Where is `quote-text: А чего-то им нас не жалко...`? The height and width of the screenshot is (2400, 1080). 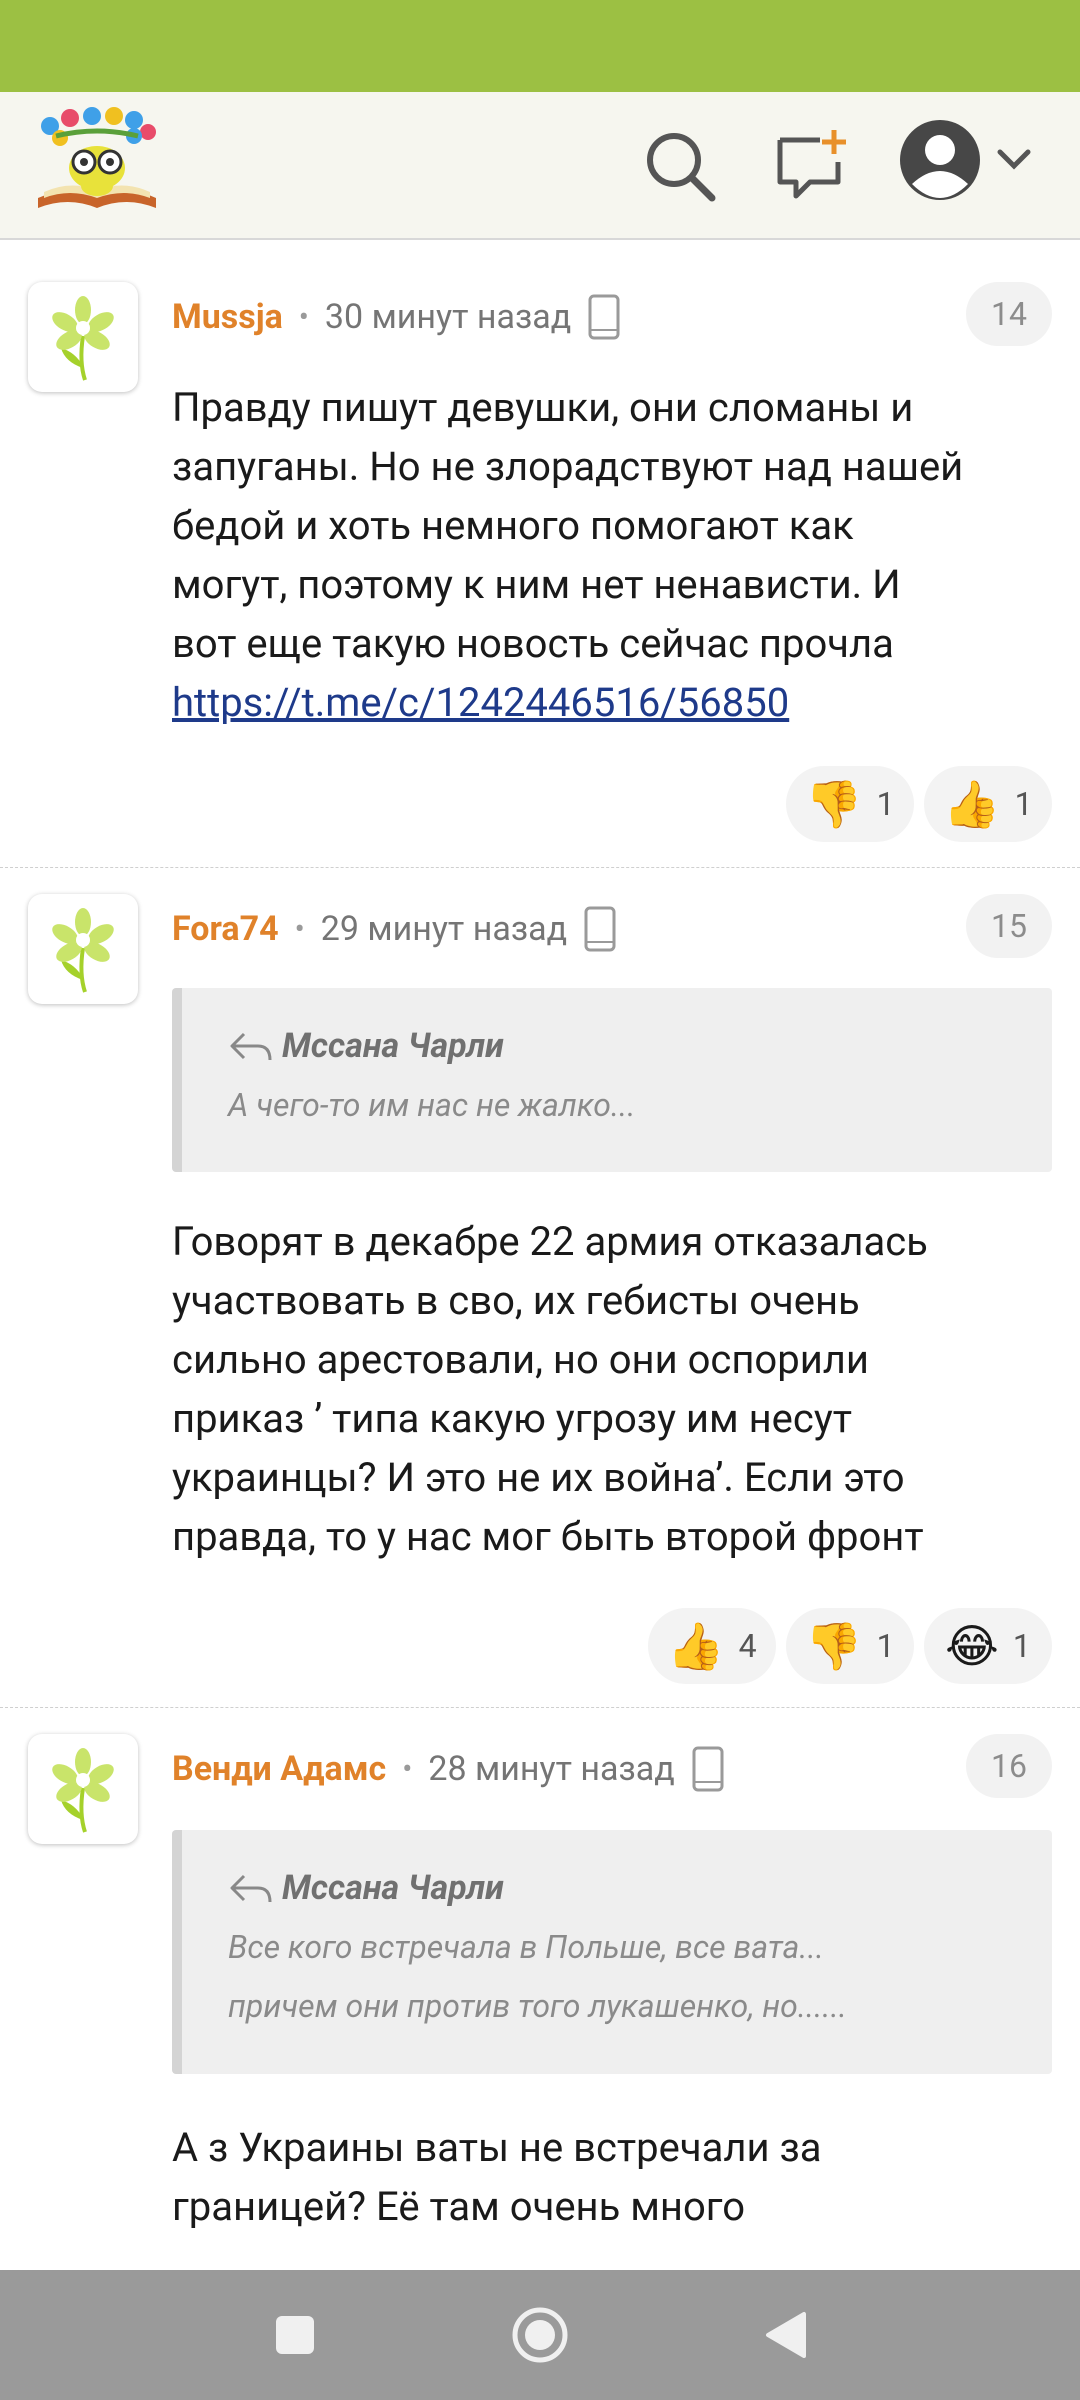
quote-text: А чего-то им нас не жалко... is located at coordinates (432, 1105).